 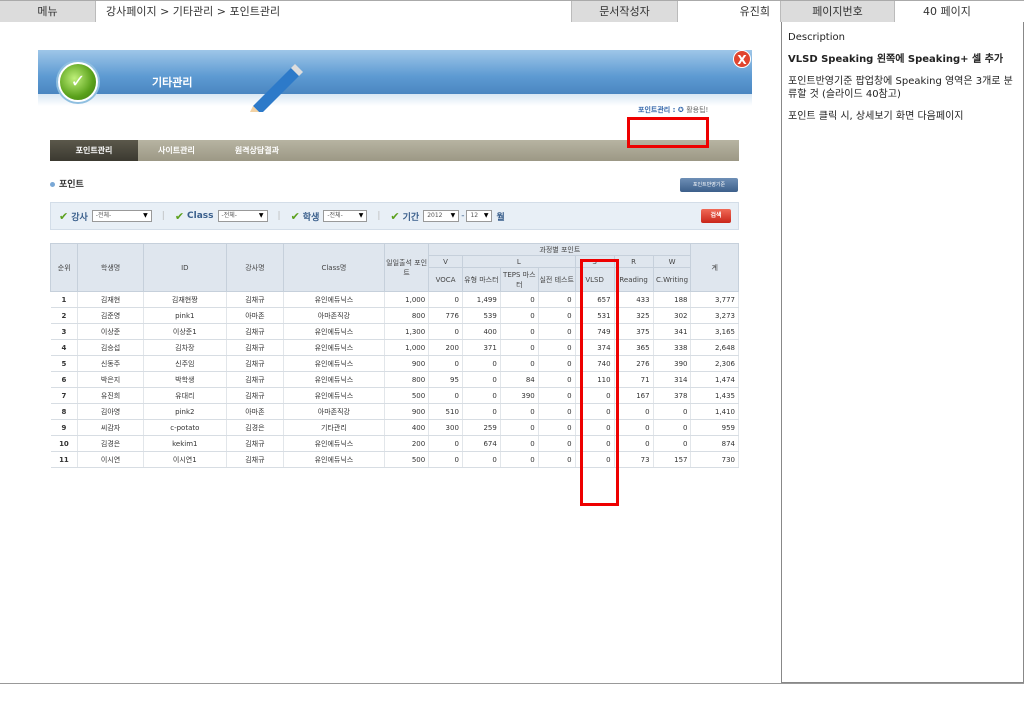 I want to click on cell-voca: 200, so click(x=445, y=347).